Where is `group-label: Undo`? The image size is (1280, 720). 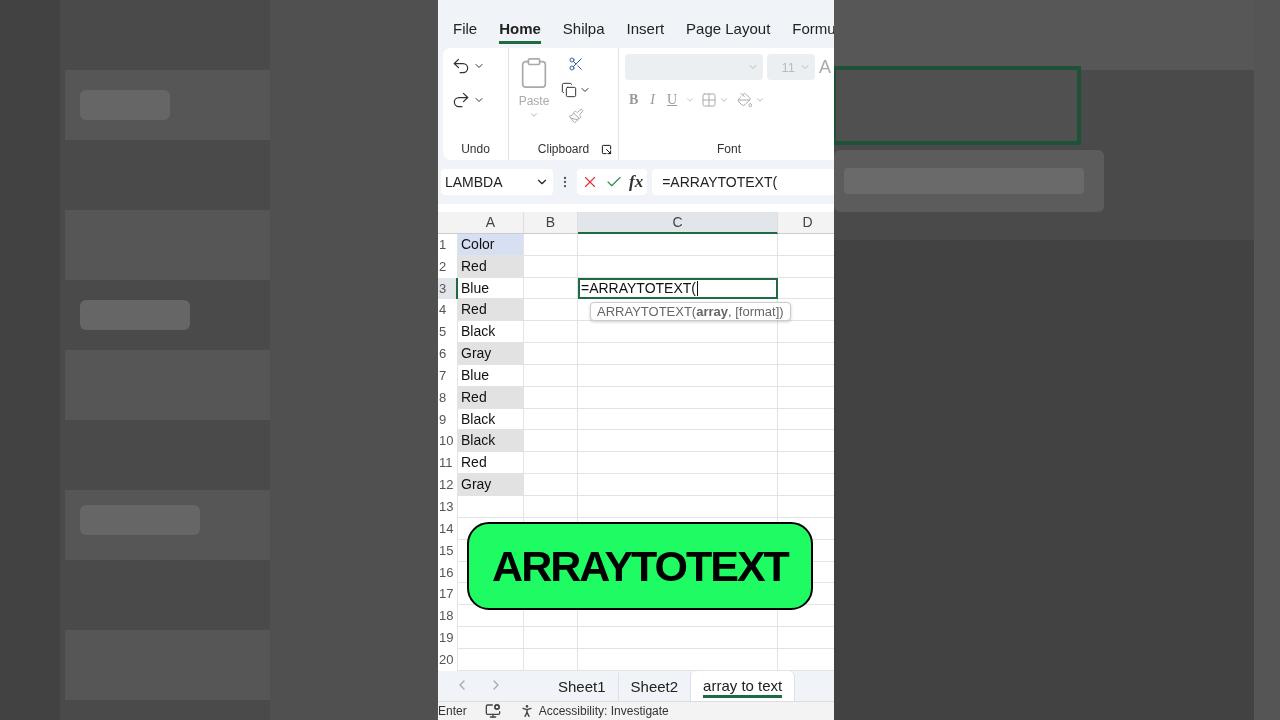
group-label: Undo is located at coordinates (475, 149).